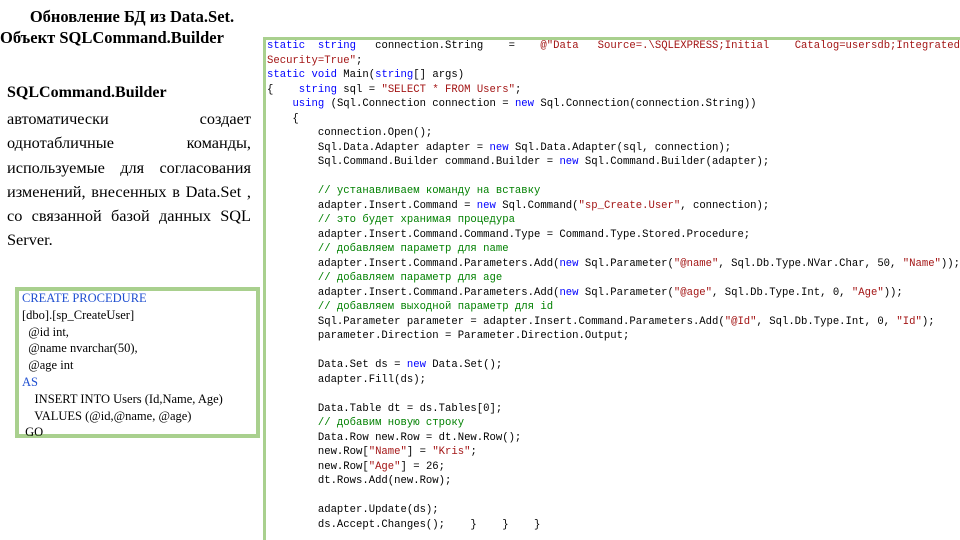 Image resolution: width=960 pixels, height=540 pixels. I want to click on sql-code-line: CREATE PROCEDURE, so click(84, 298).